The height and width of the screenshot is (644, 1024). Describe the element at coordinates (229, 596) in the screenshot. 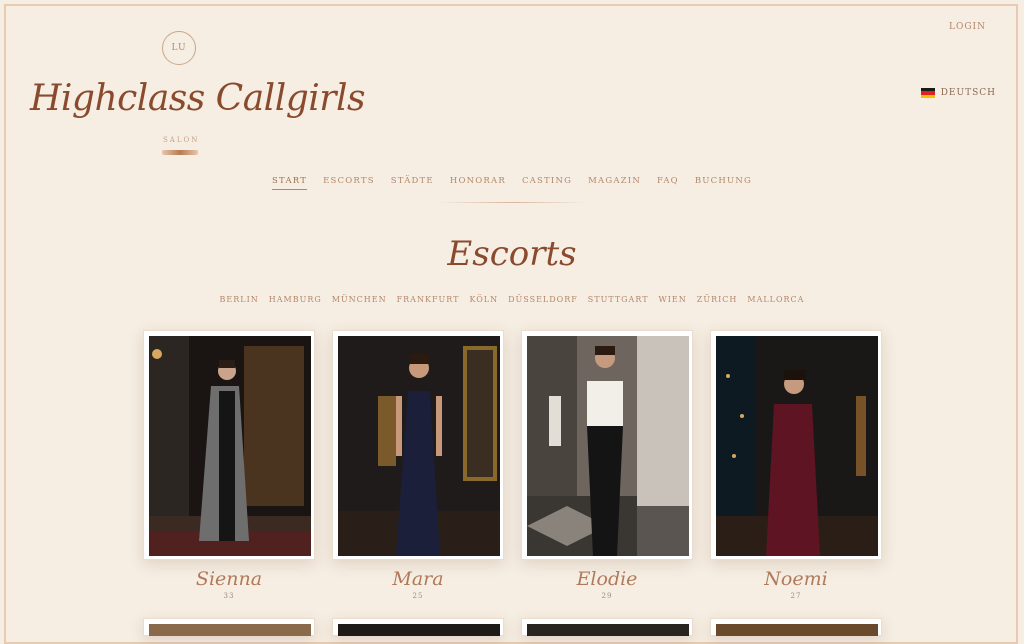

I see `profile-age: 33` at that location.